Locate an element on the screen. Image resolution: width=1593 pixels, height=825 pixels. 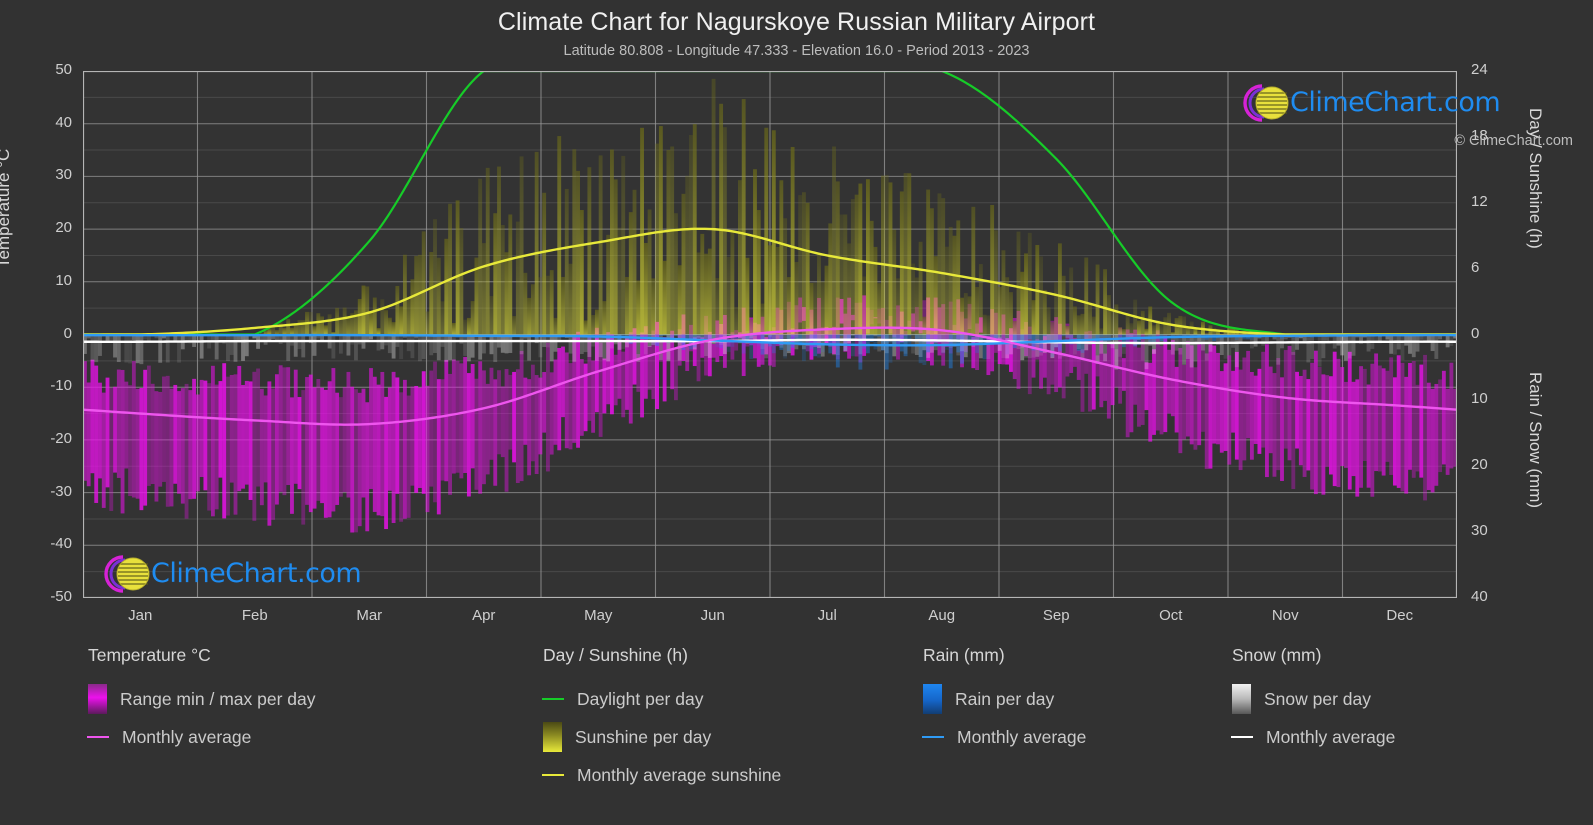
legend-heading: Temperature °C is located at coordinates (149, 655).